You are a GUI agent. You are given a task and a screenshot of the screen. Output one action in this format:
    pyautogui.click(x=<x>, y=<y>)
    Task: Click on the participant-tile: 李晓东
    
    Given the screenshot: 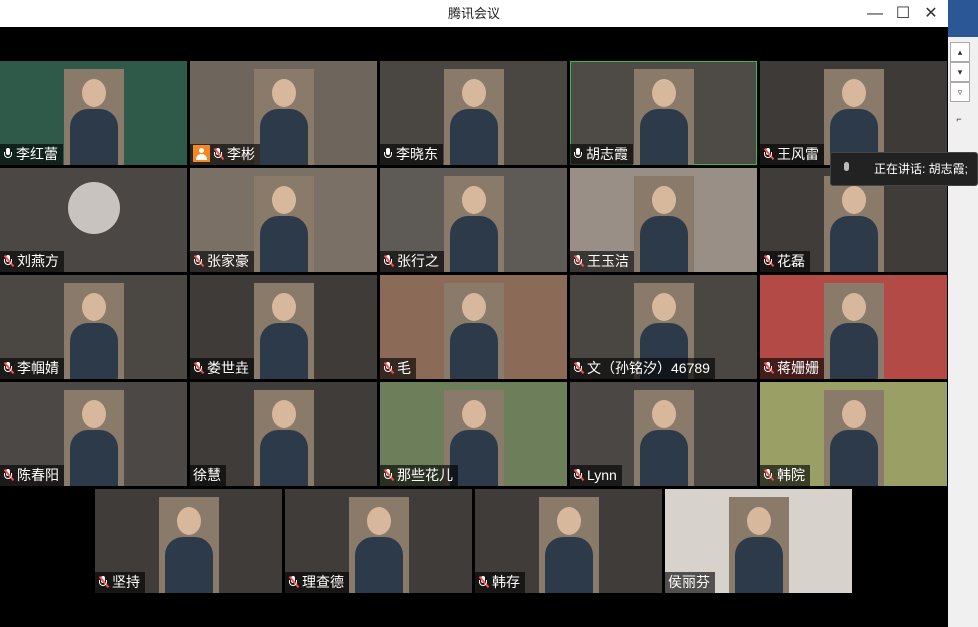 What is the action you would take?
    pyautogui.click(x=473, y=113)
    